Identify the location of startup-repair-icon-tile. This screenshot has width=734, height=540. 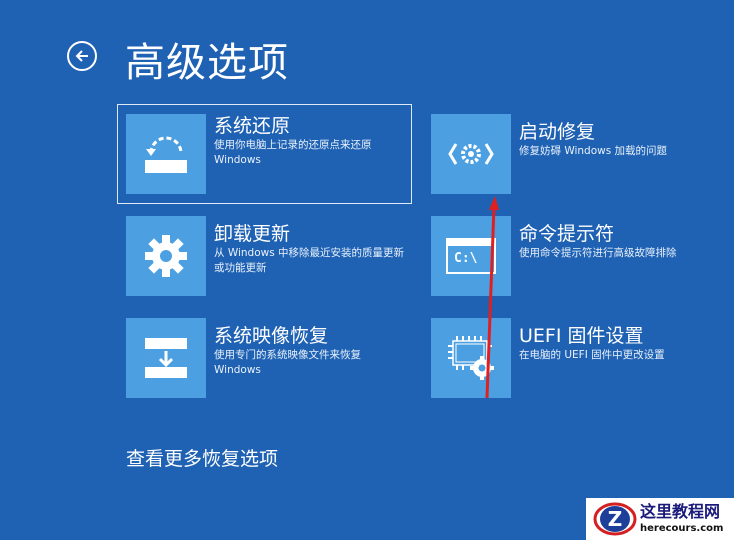
(471, 154).